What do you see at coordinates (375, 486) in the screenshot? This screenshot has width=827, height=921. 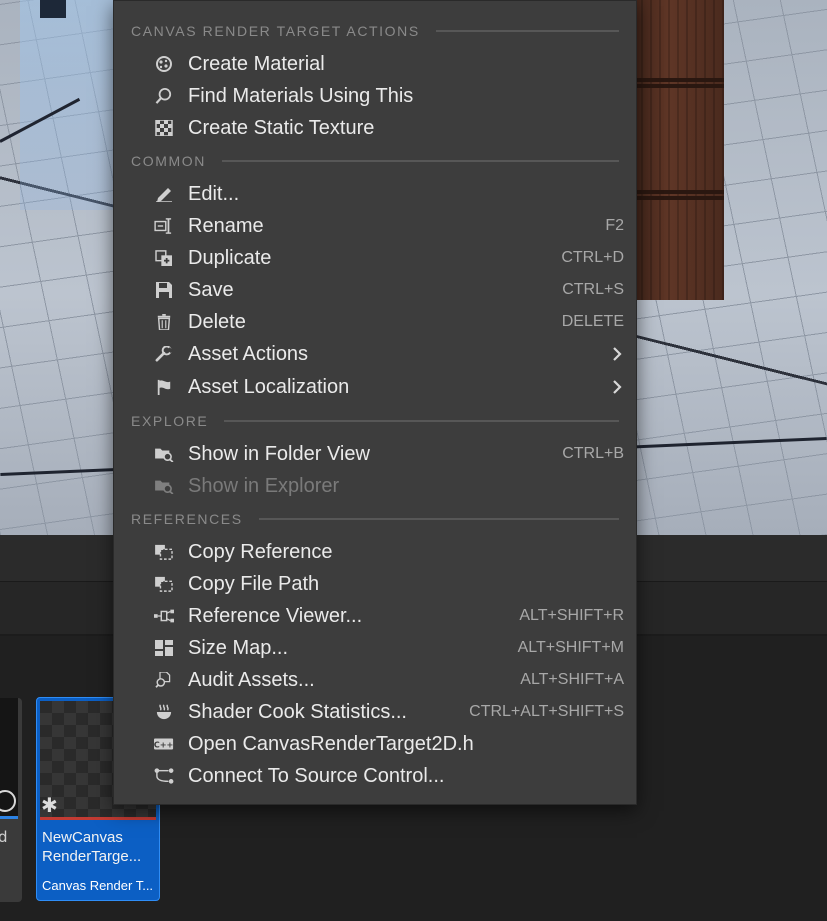 I see `menu-item-show-in-explorer: Show in Explorer` at bounding box center [375, 486].